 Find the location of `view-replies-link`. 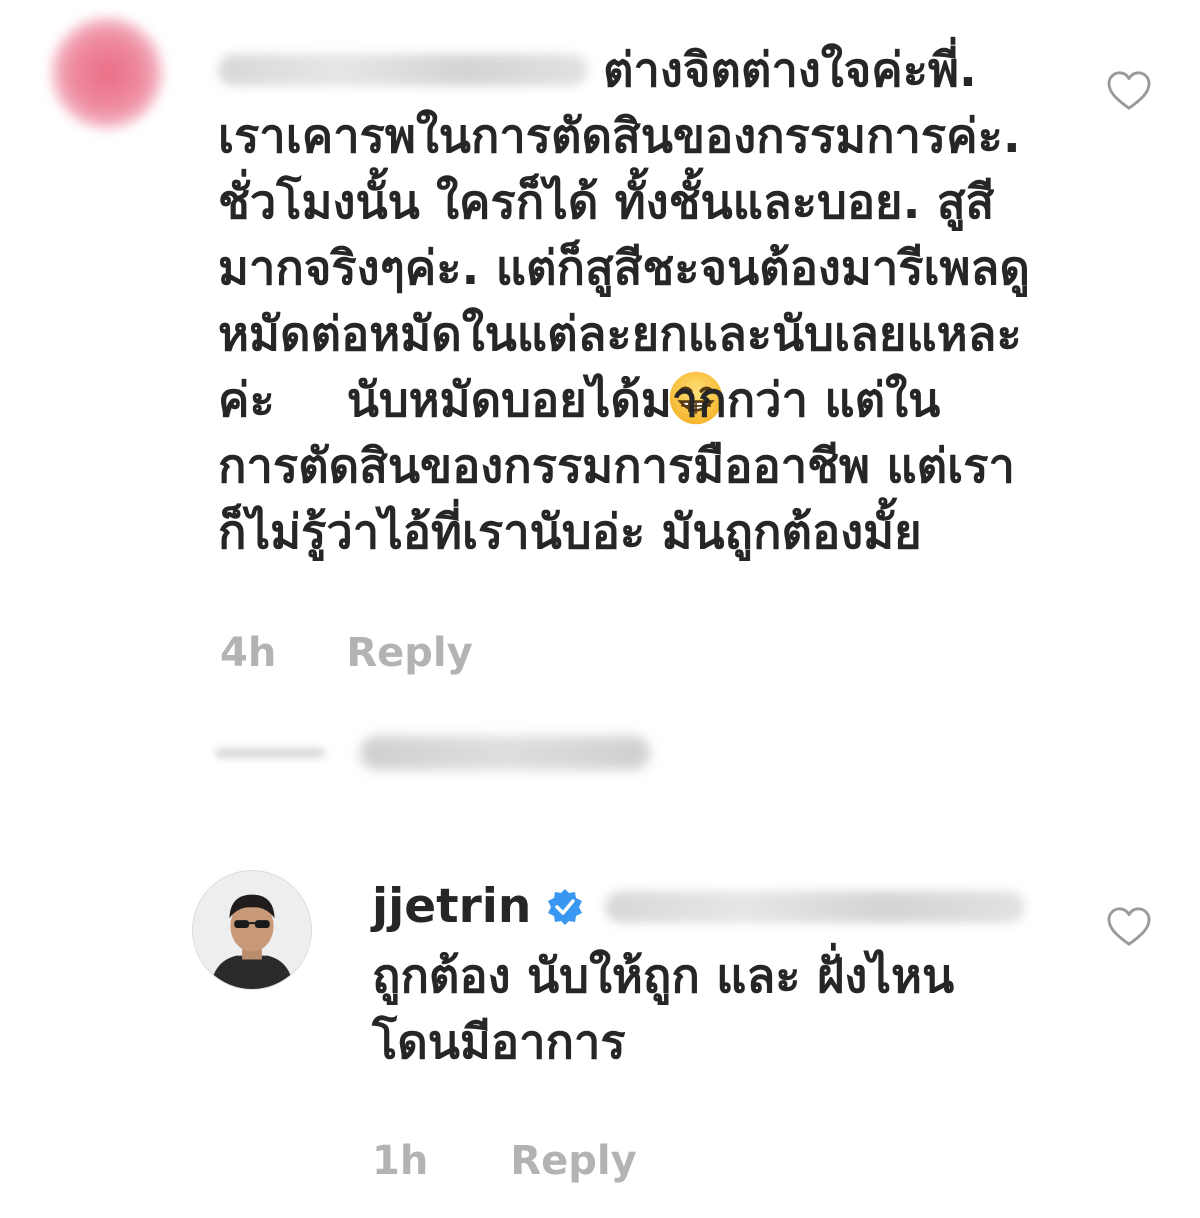

view-replies-link is located at coordinates (435, 753).